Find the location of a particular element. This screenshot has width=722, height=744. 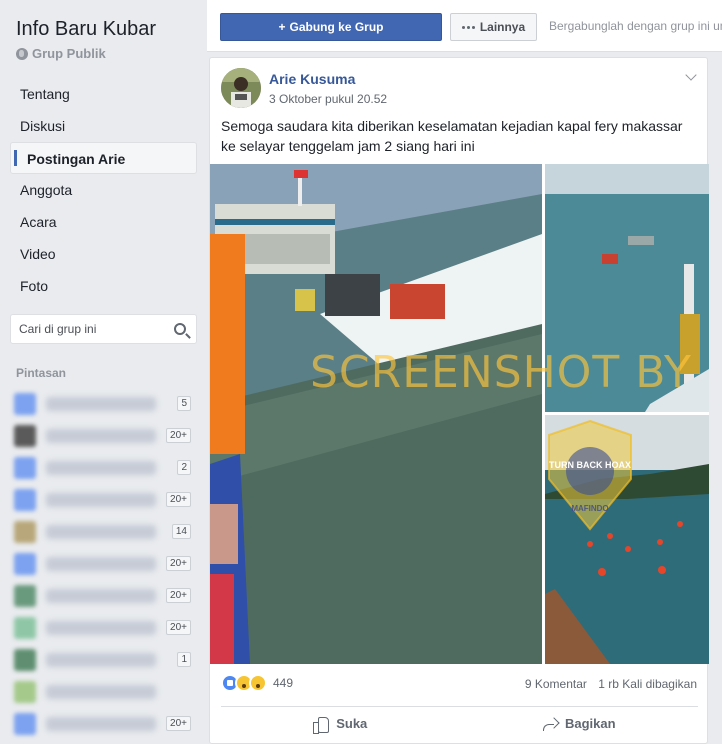

shortcut-count-badge: 5 is located at coordinates (184, 403).